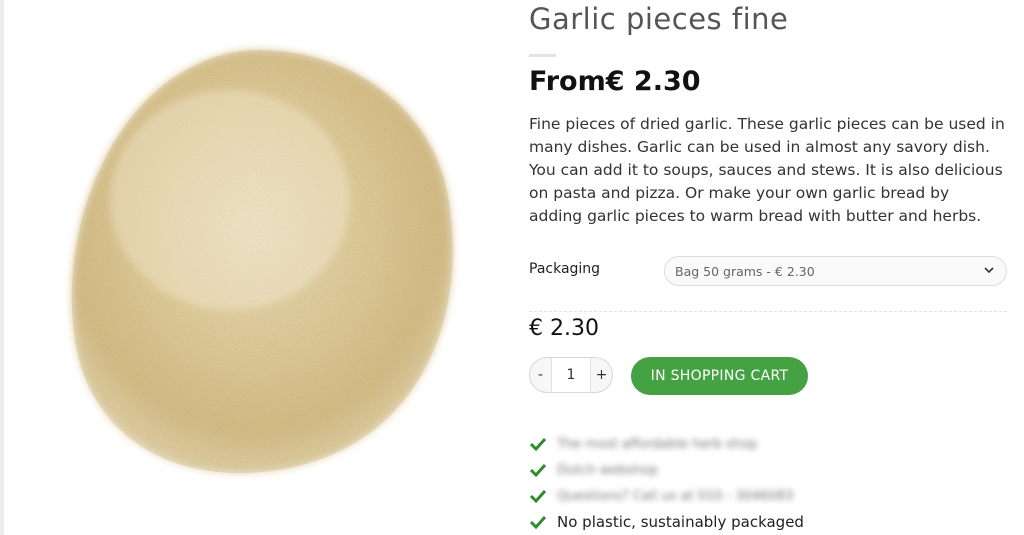 Image resolution: width=1024 pixels, height=535 pixels. Describe the element at coordinates (607, 470) in the screenshot. I see `usp-text: Dutch webshop` at that location.